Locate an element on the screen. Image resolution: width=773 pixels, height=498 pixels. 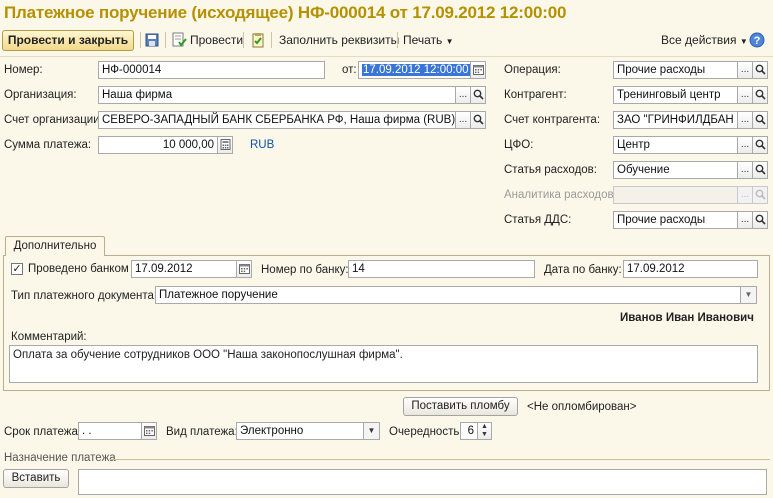
print-menu-button: Печать ▼ is located at coordinates (428, 40).